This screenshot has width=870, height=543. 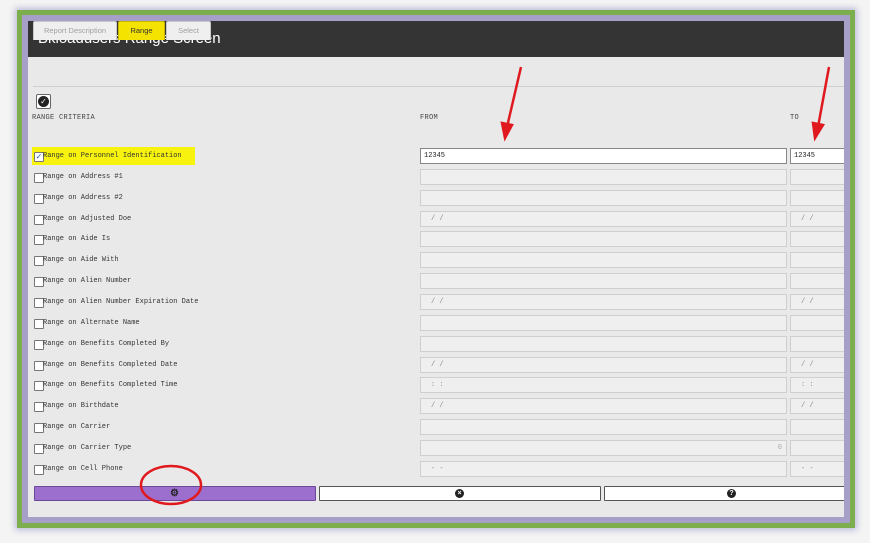 What do you see at coordinates (817, 385) in the screenshot?
I see `to-field: : :` at bounding box center [817, 385].